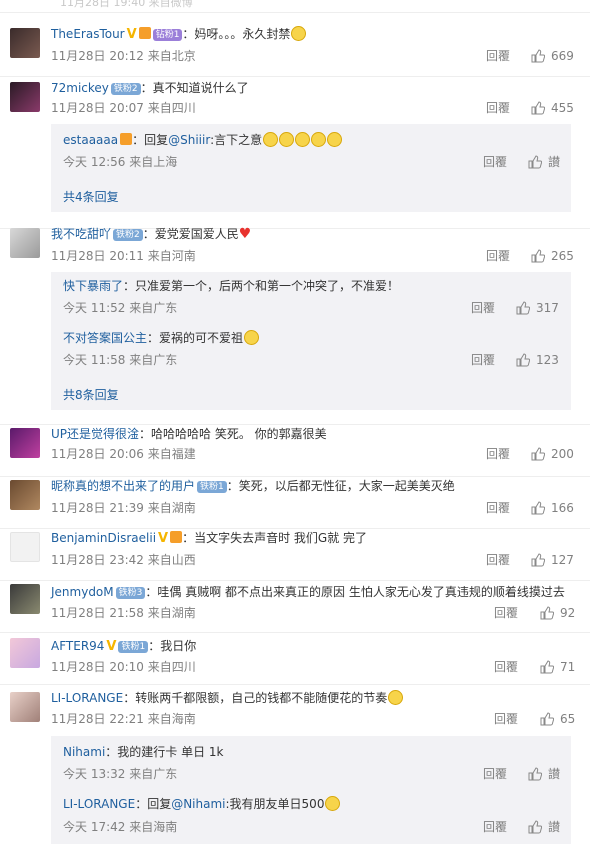  I want to click on comment-text: ：爱祸的可不爱祖, so click(195, 338).